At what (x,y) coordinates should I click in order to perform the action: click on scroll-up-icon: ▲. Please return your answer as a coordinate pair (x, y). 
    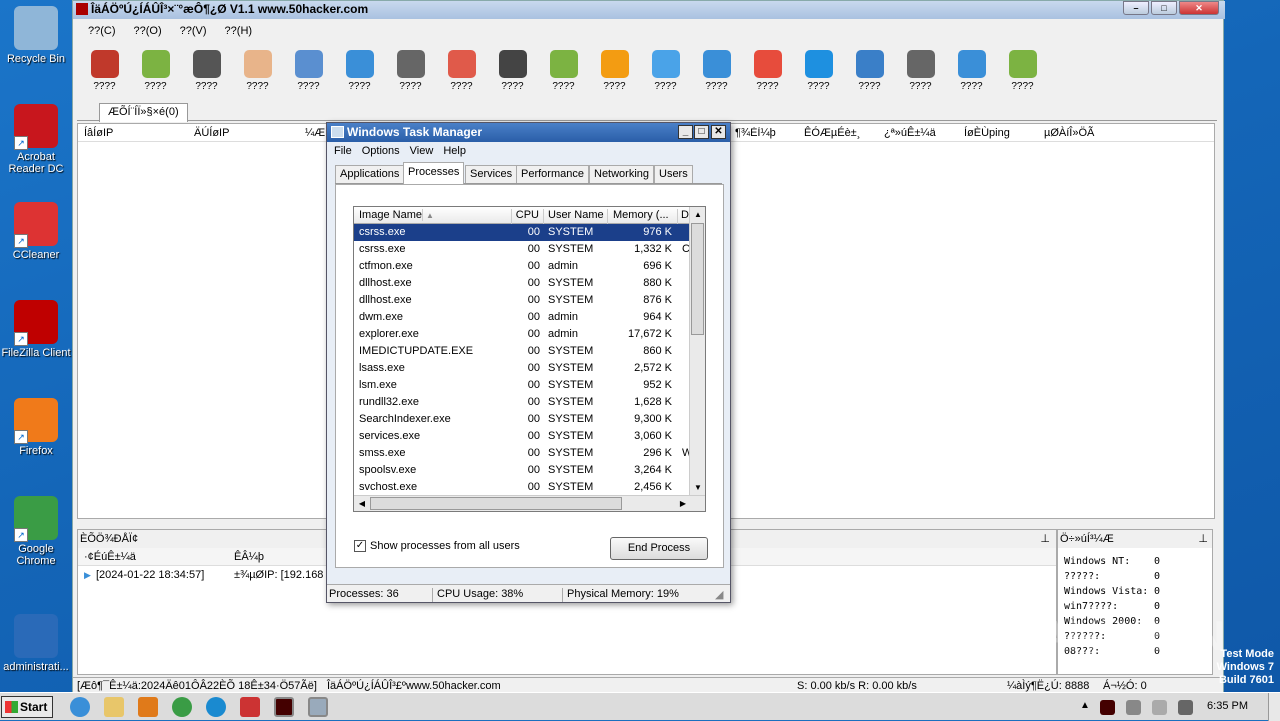
    Looking at the image, I should click on (698, 215).